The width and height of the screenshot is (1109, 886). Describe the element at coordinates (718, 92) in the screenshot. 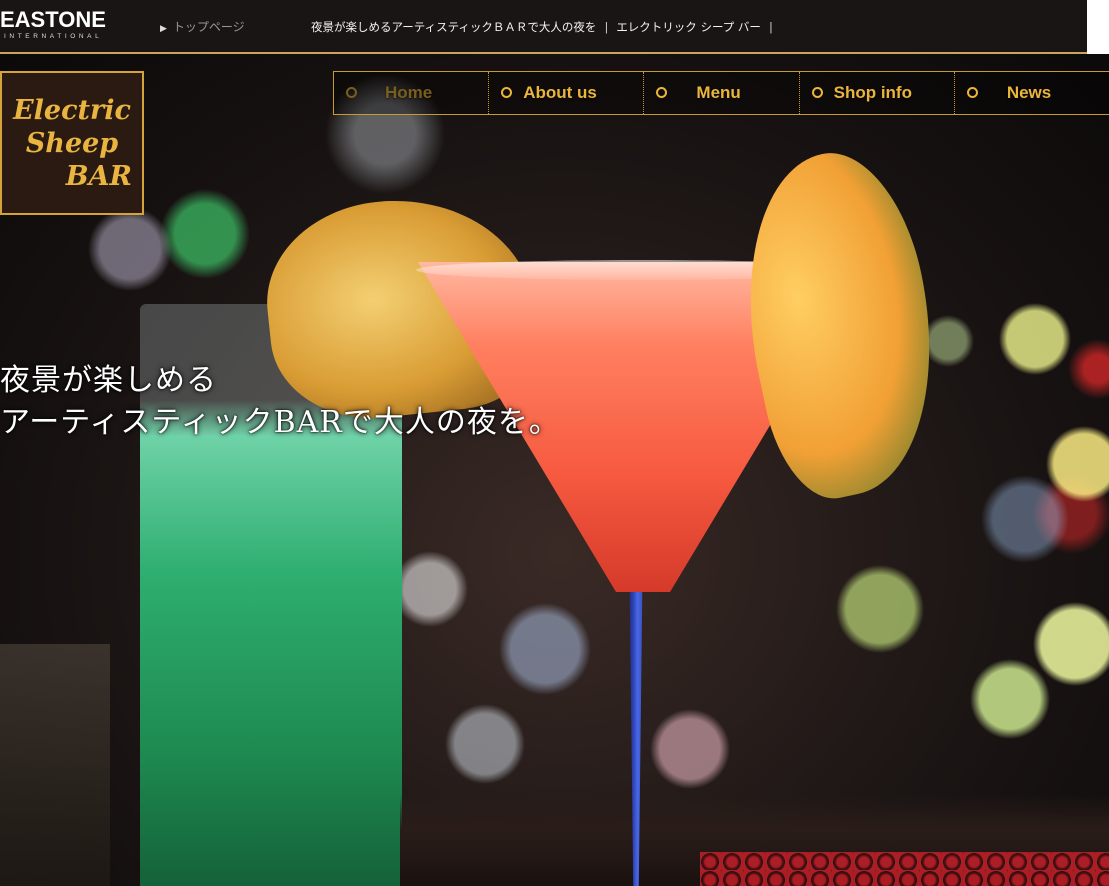

I see `nav-label: Menu` at that location.